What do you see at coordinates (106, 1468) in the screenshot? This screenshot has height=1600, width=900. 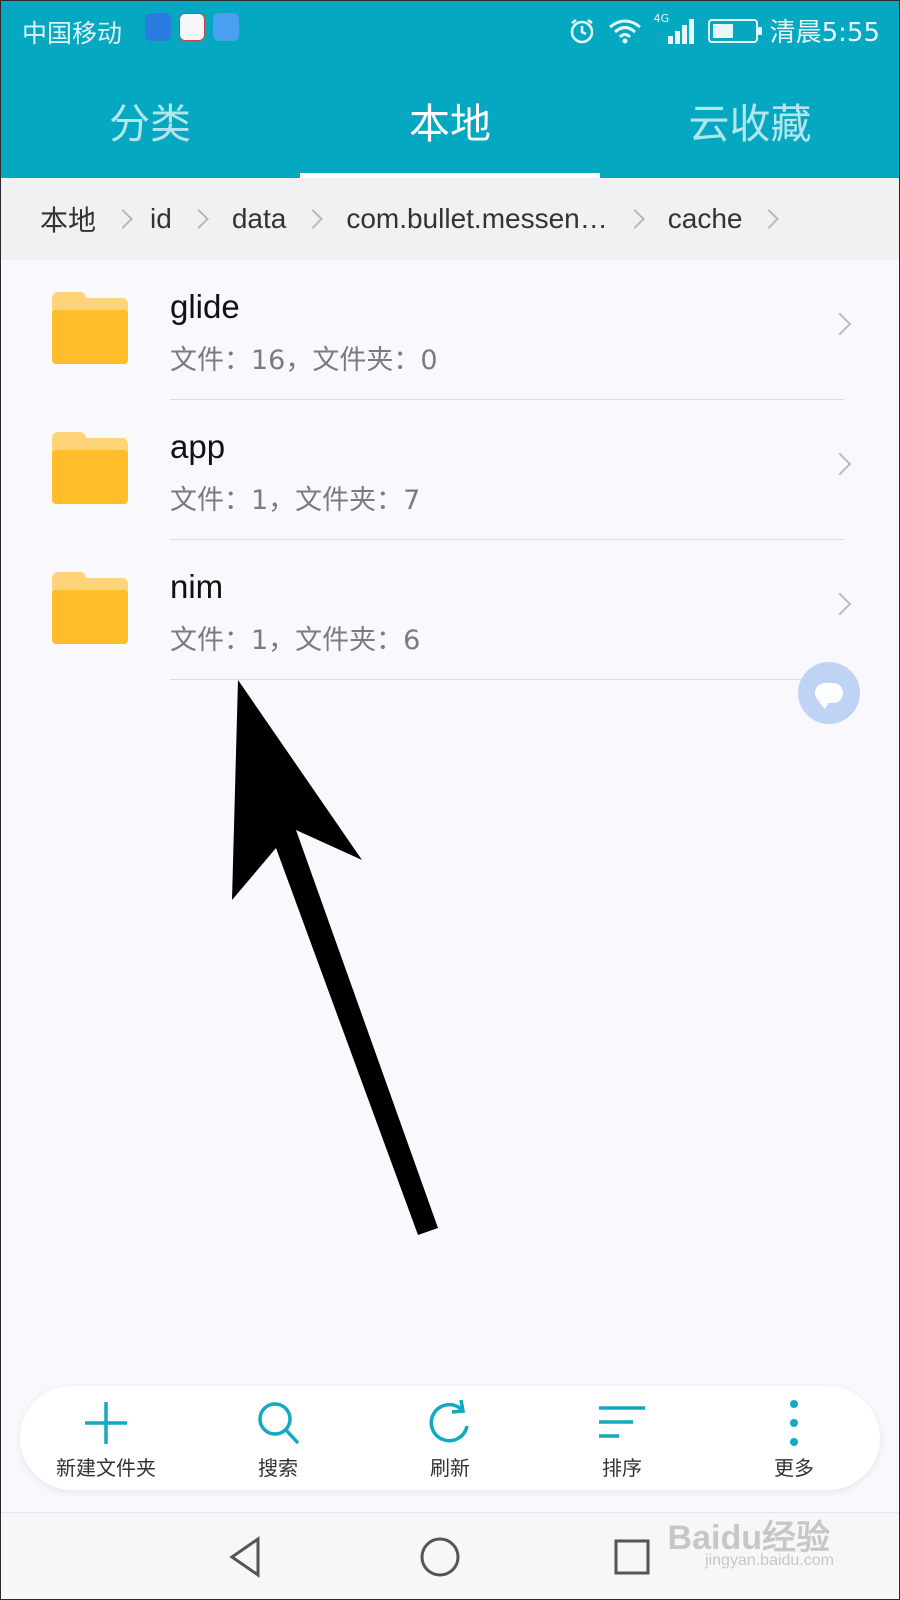 I see `new-folder-label: 新建文件夹` at bounding box center [106, 1468].